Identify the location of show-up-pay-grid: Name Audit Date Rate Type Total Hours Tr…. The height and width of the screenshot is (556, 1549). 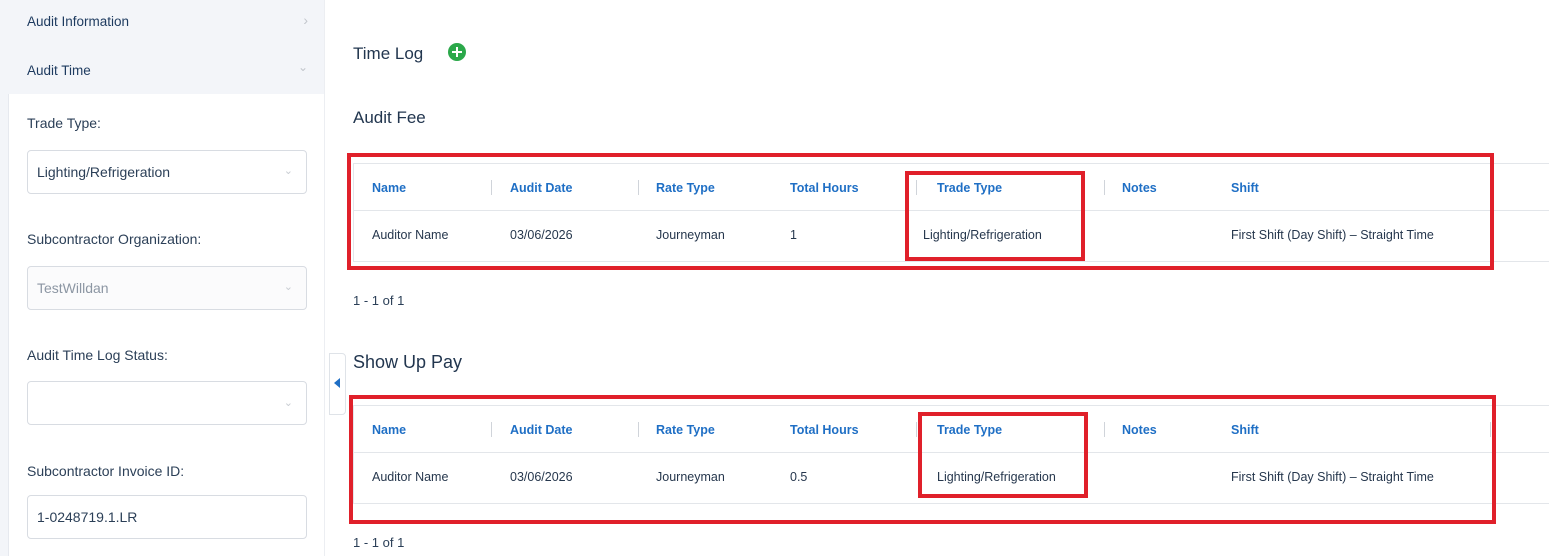
(951, 454).